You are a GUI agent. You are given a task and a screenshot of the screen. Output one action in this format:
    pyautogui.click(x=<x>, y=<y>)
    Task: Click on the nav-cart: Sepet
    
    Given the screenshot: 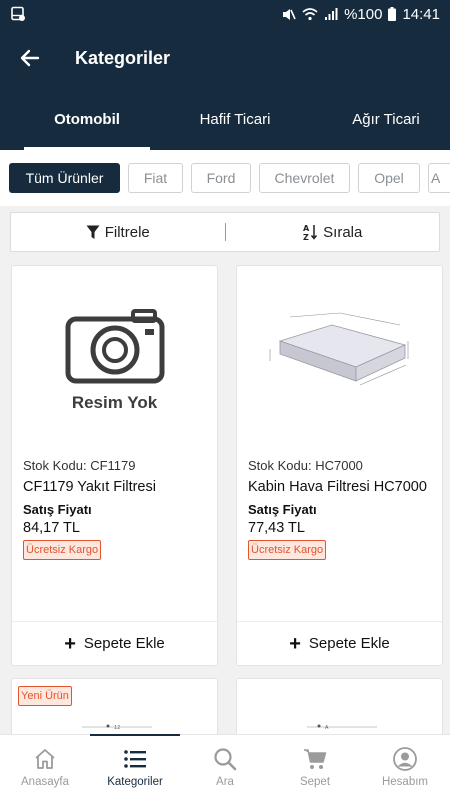 What is the action you would take?
    pyautogui.click(x=315, y=767)
    